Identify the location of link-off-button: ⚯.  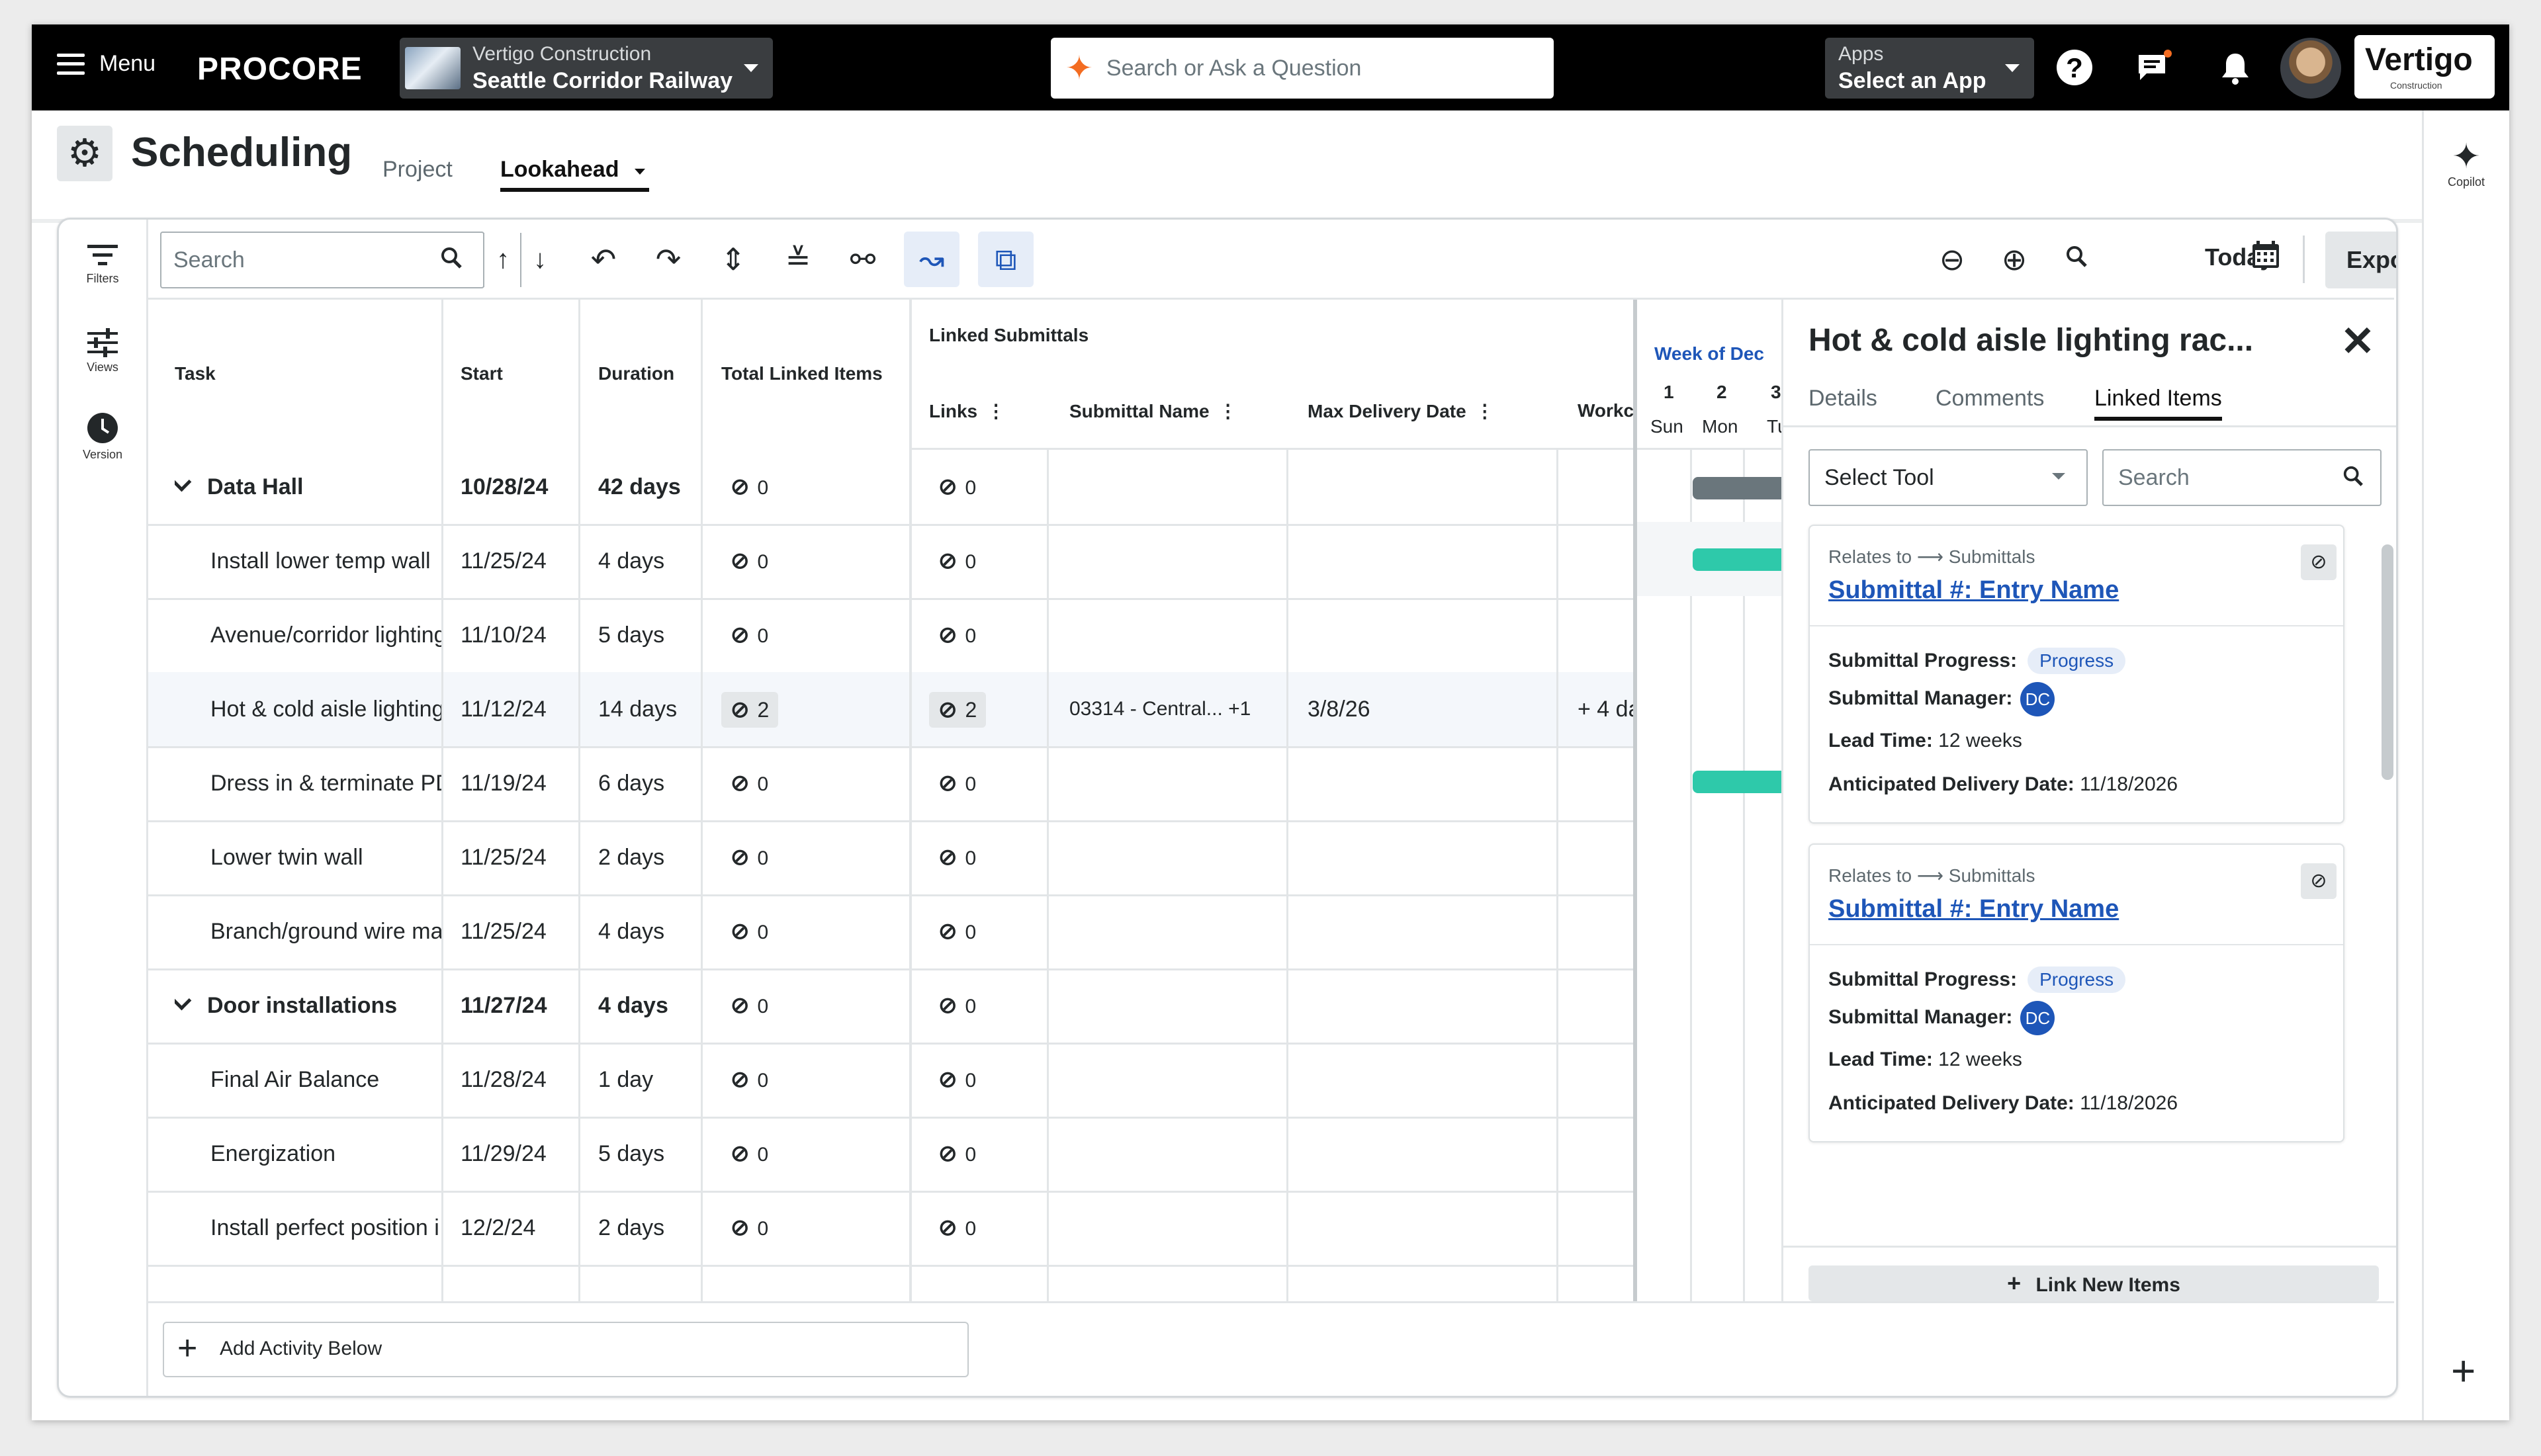
(863, 259).